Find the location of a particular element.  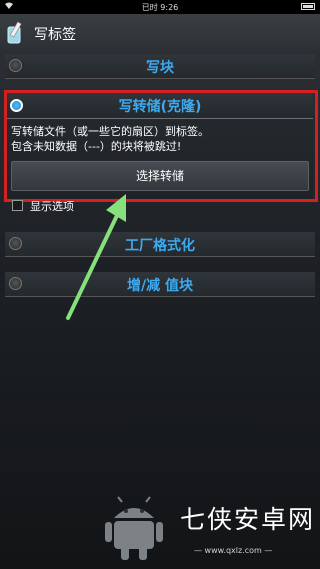

page-title: 写标签 is located at coordinates (55, 35).